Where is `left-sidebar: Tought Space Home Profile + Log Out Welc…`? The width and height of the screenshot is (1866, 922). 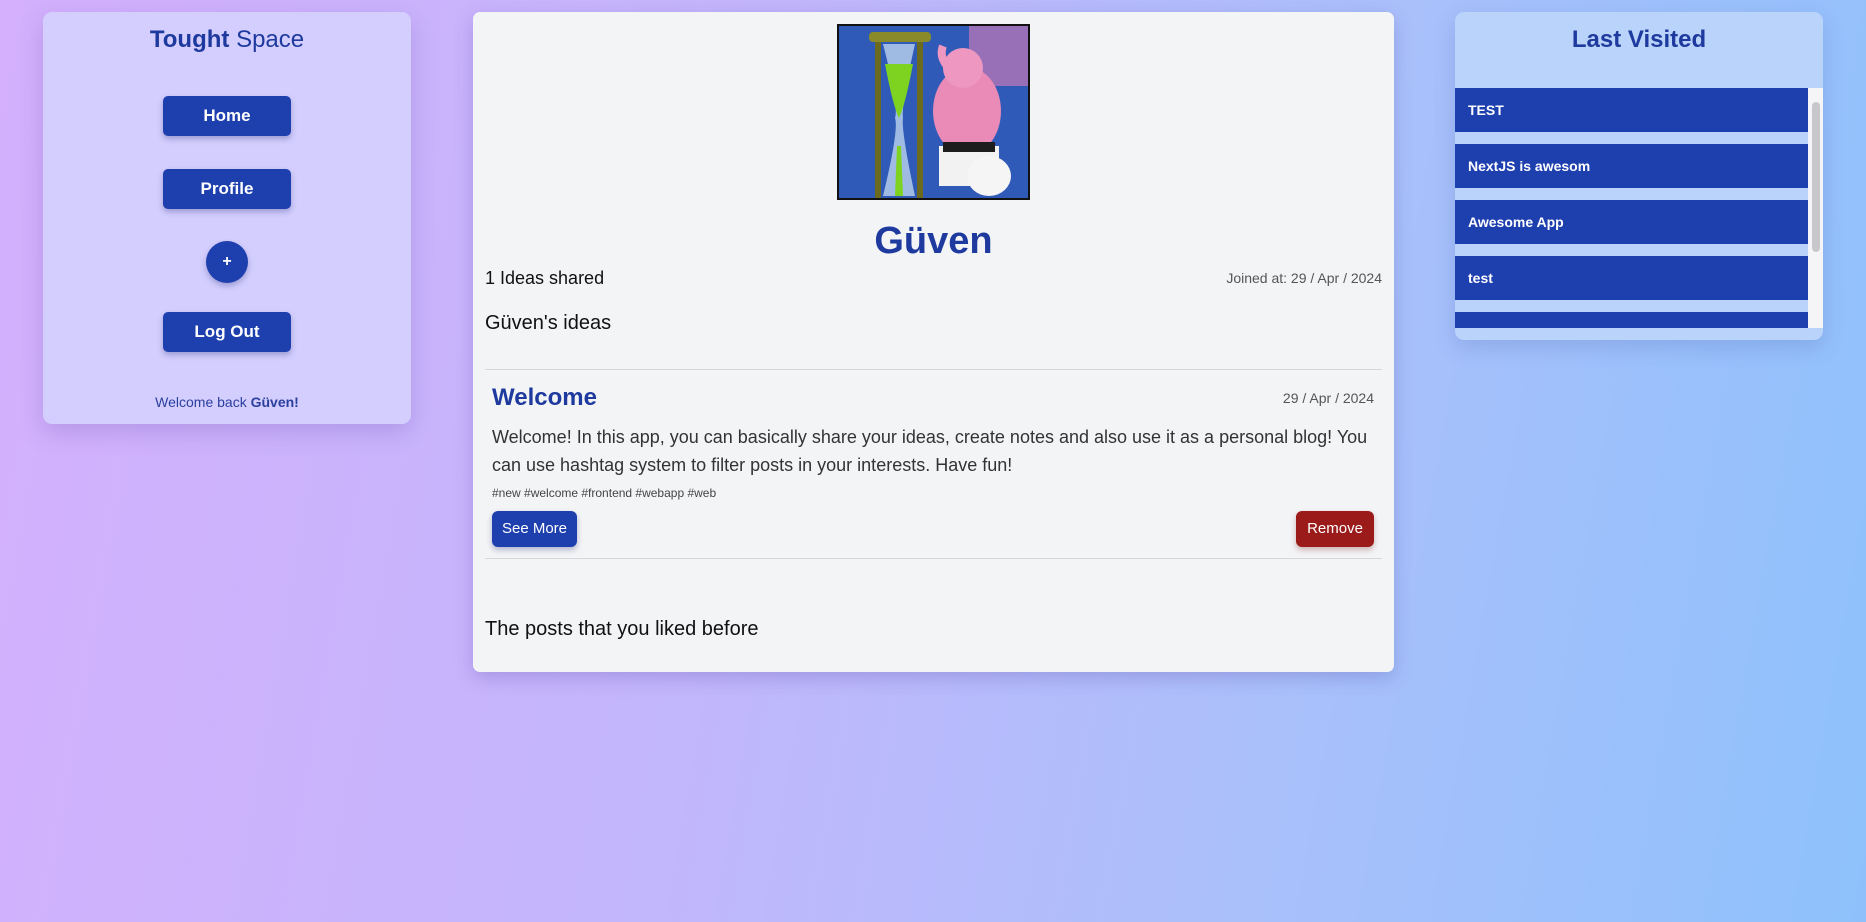 left-sidebar: Tought Space Home Profile + Log Out Welc… is located at coordinates (227, 218).